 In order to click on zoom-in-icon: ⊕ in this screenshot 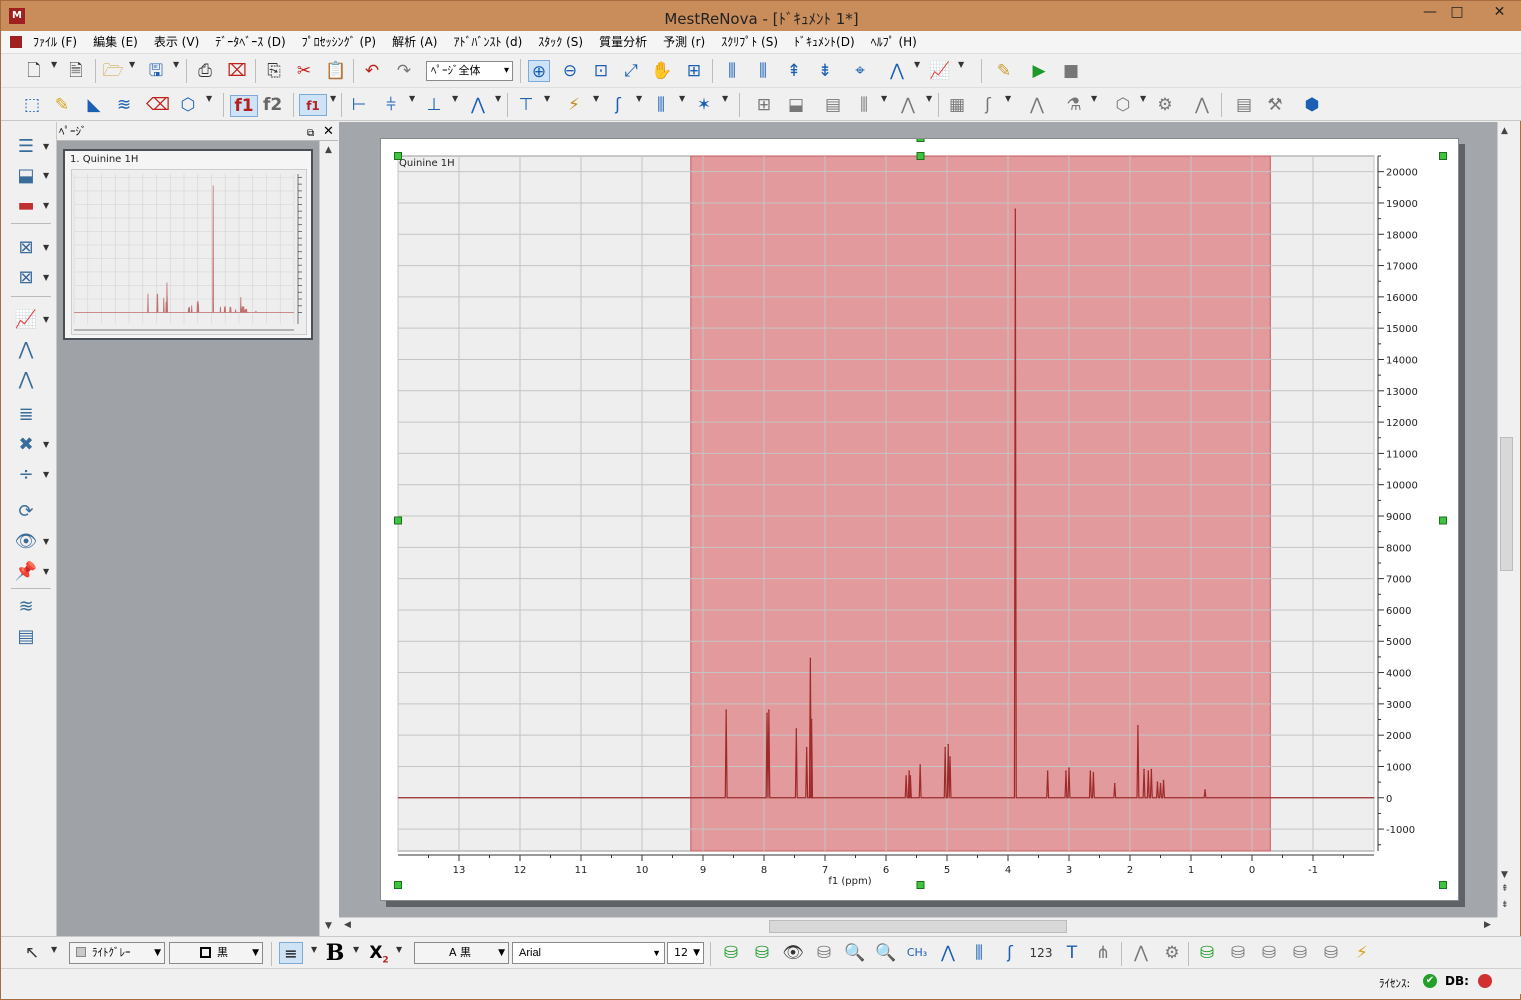, I will do `click(539, 71)`.